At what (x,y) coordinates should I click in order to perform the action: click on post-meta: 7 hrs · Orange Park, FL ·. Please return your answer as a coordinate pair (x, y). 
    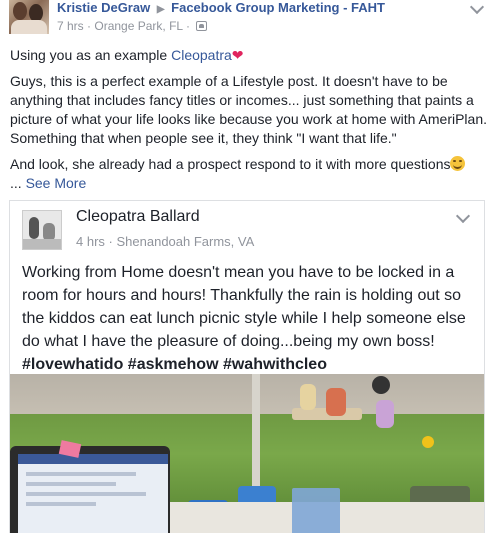
    Looking at the image, I should click on (132, 26).